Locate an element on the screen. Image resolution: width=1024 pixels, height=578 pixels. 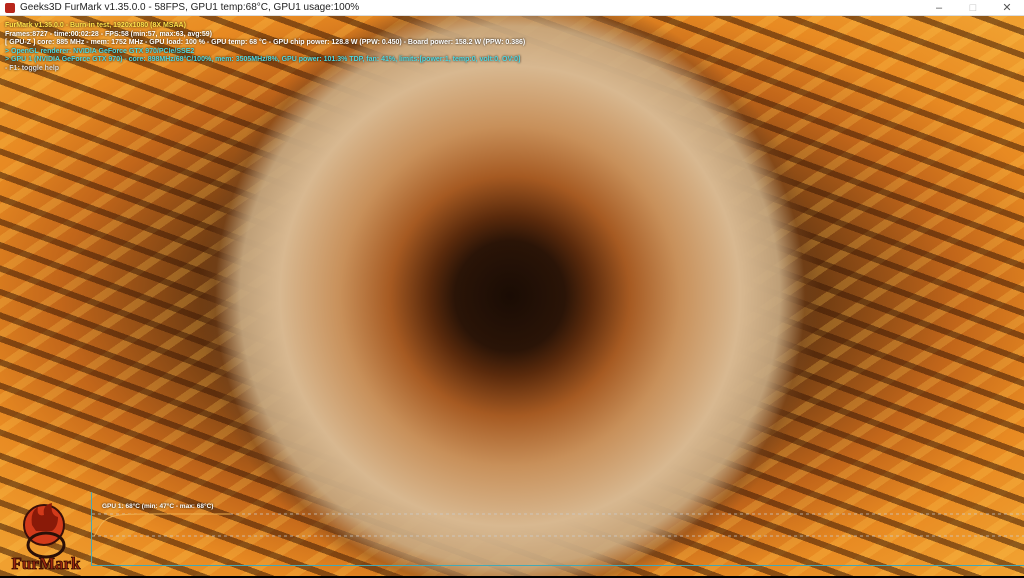
maximize-button: □ is located at coordinates (973, 8).